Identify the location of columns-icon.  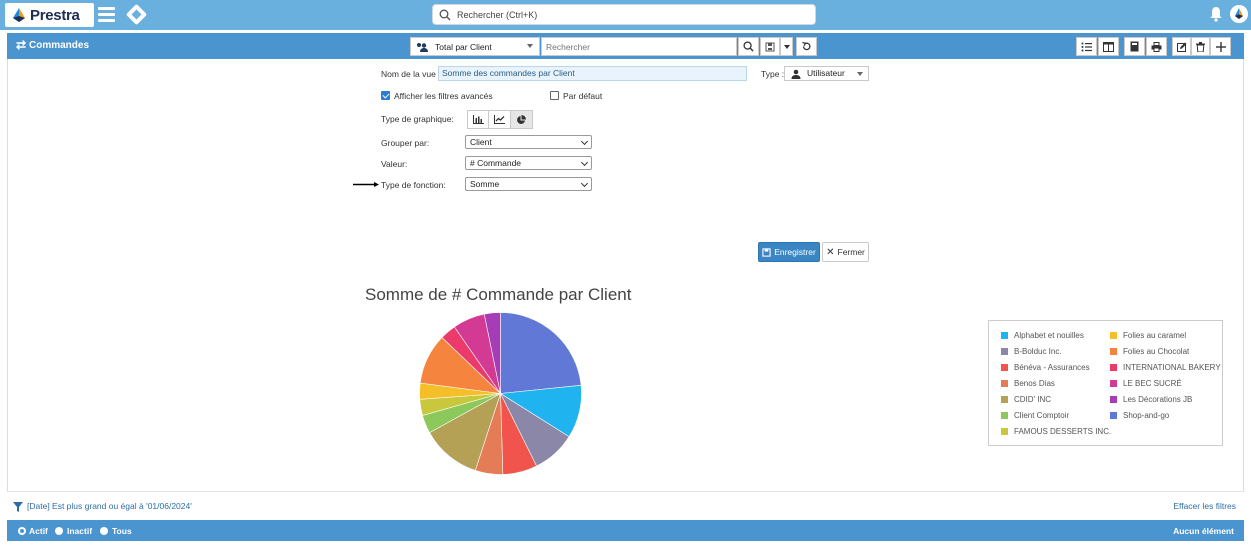
(1108, 46).